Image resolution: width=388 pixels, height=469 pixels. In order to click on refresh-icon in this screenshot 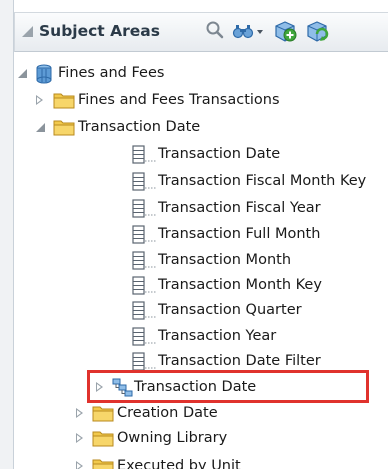, I will do `click(317, 32)`.